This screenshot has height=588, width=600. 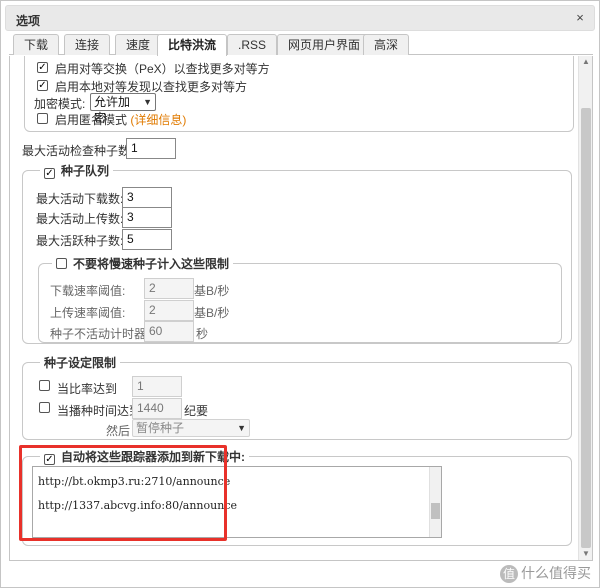 What do you see at coordinates (87, 44) in the screenshot?
I see `tab-connection: 连接` at bounding box center [87, 44].